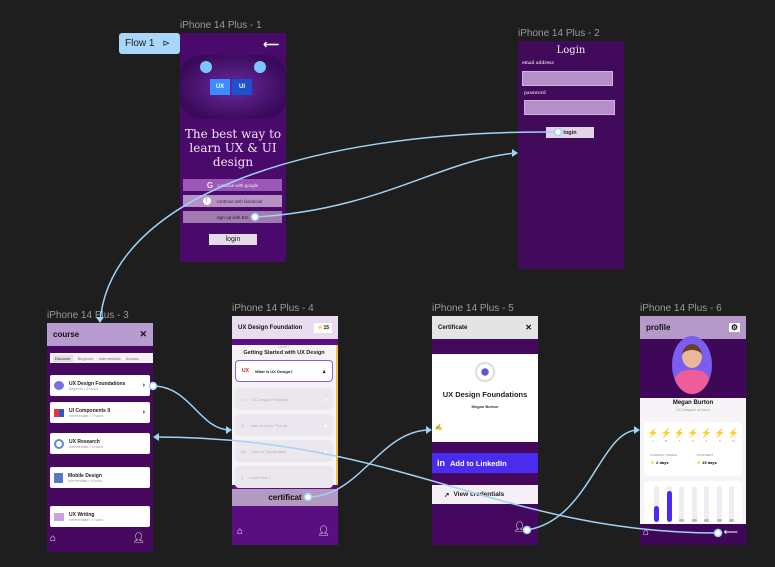 The width and height of the screenshot is (775, 567). Describe the element at coordinates (232, 185) in the screenshot. I see `google-button: Gcontinue with google` at that location.